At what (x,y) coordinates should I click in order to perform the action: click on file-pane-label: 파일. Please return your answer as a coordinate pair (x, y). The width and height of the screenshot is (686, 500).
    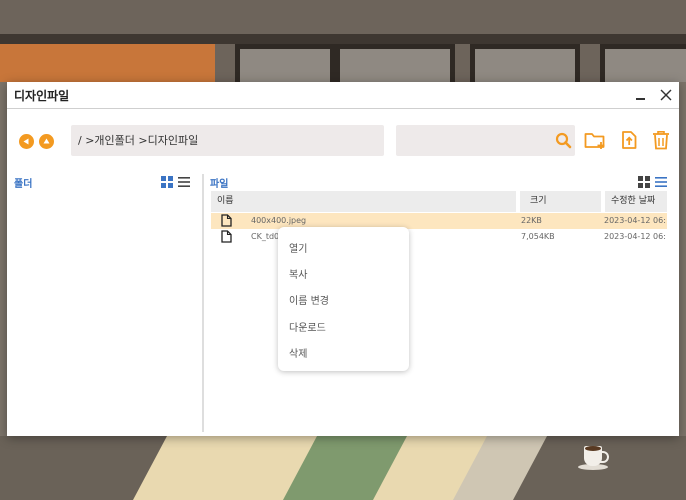
    Looking at the image, I should click on (219, 184).